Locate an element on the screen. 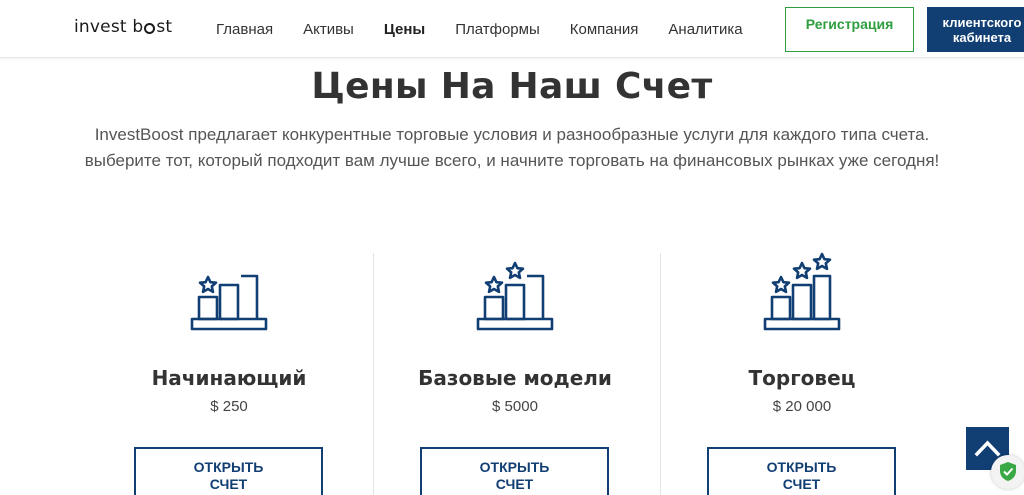 The height and width of the screenshot is (495, 1024). plan-card-beginner: Начинающий $ 250 ОТКРЫТЬ СЧЕТ is located at coordinates (229, 372).